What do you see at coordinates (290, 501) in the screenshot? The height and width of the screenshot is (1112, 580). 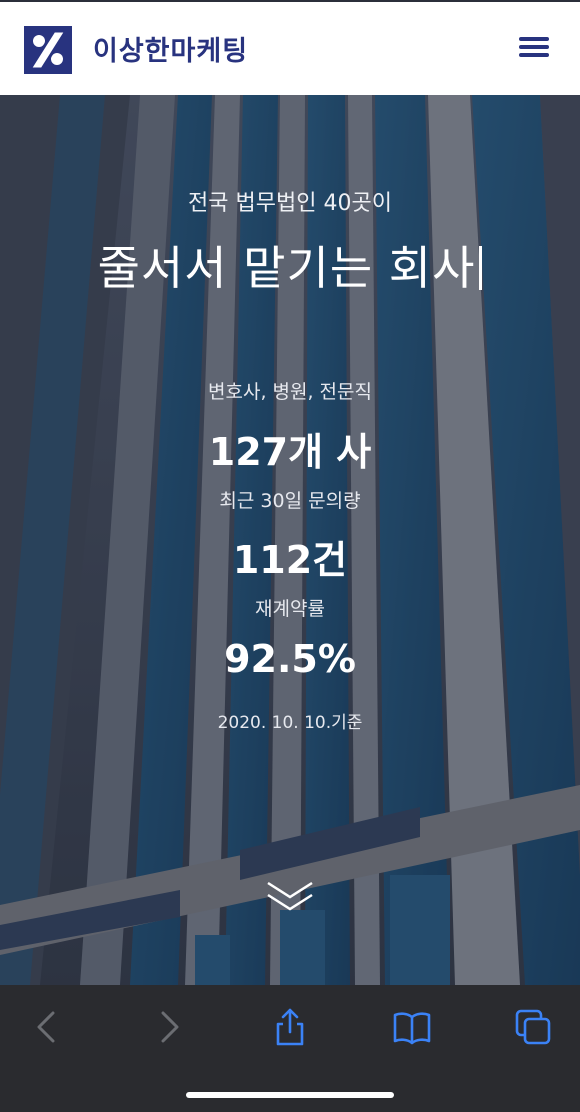 I see `stat-label-inquiries: 최근 30일 문의량` at bounding box center [290, 501].